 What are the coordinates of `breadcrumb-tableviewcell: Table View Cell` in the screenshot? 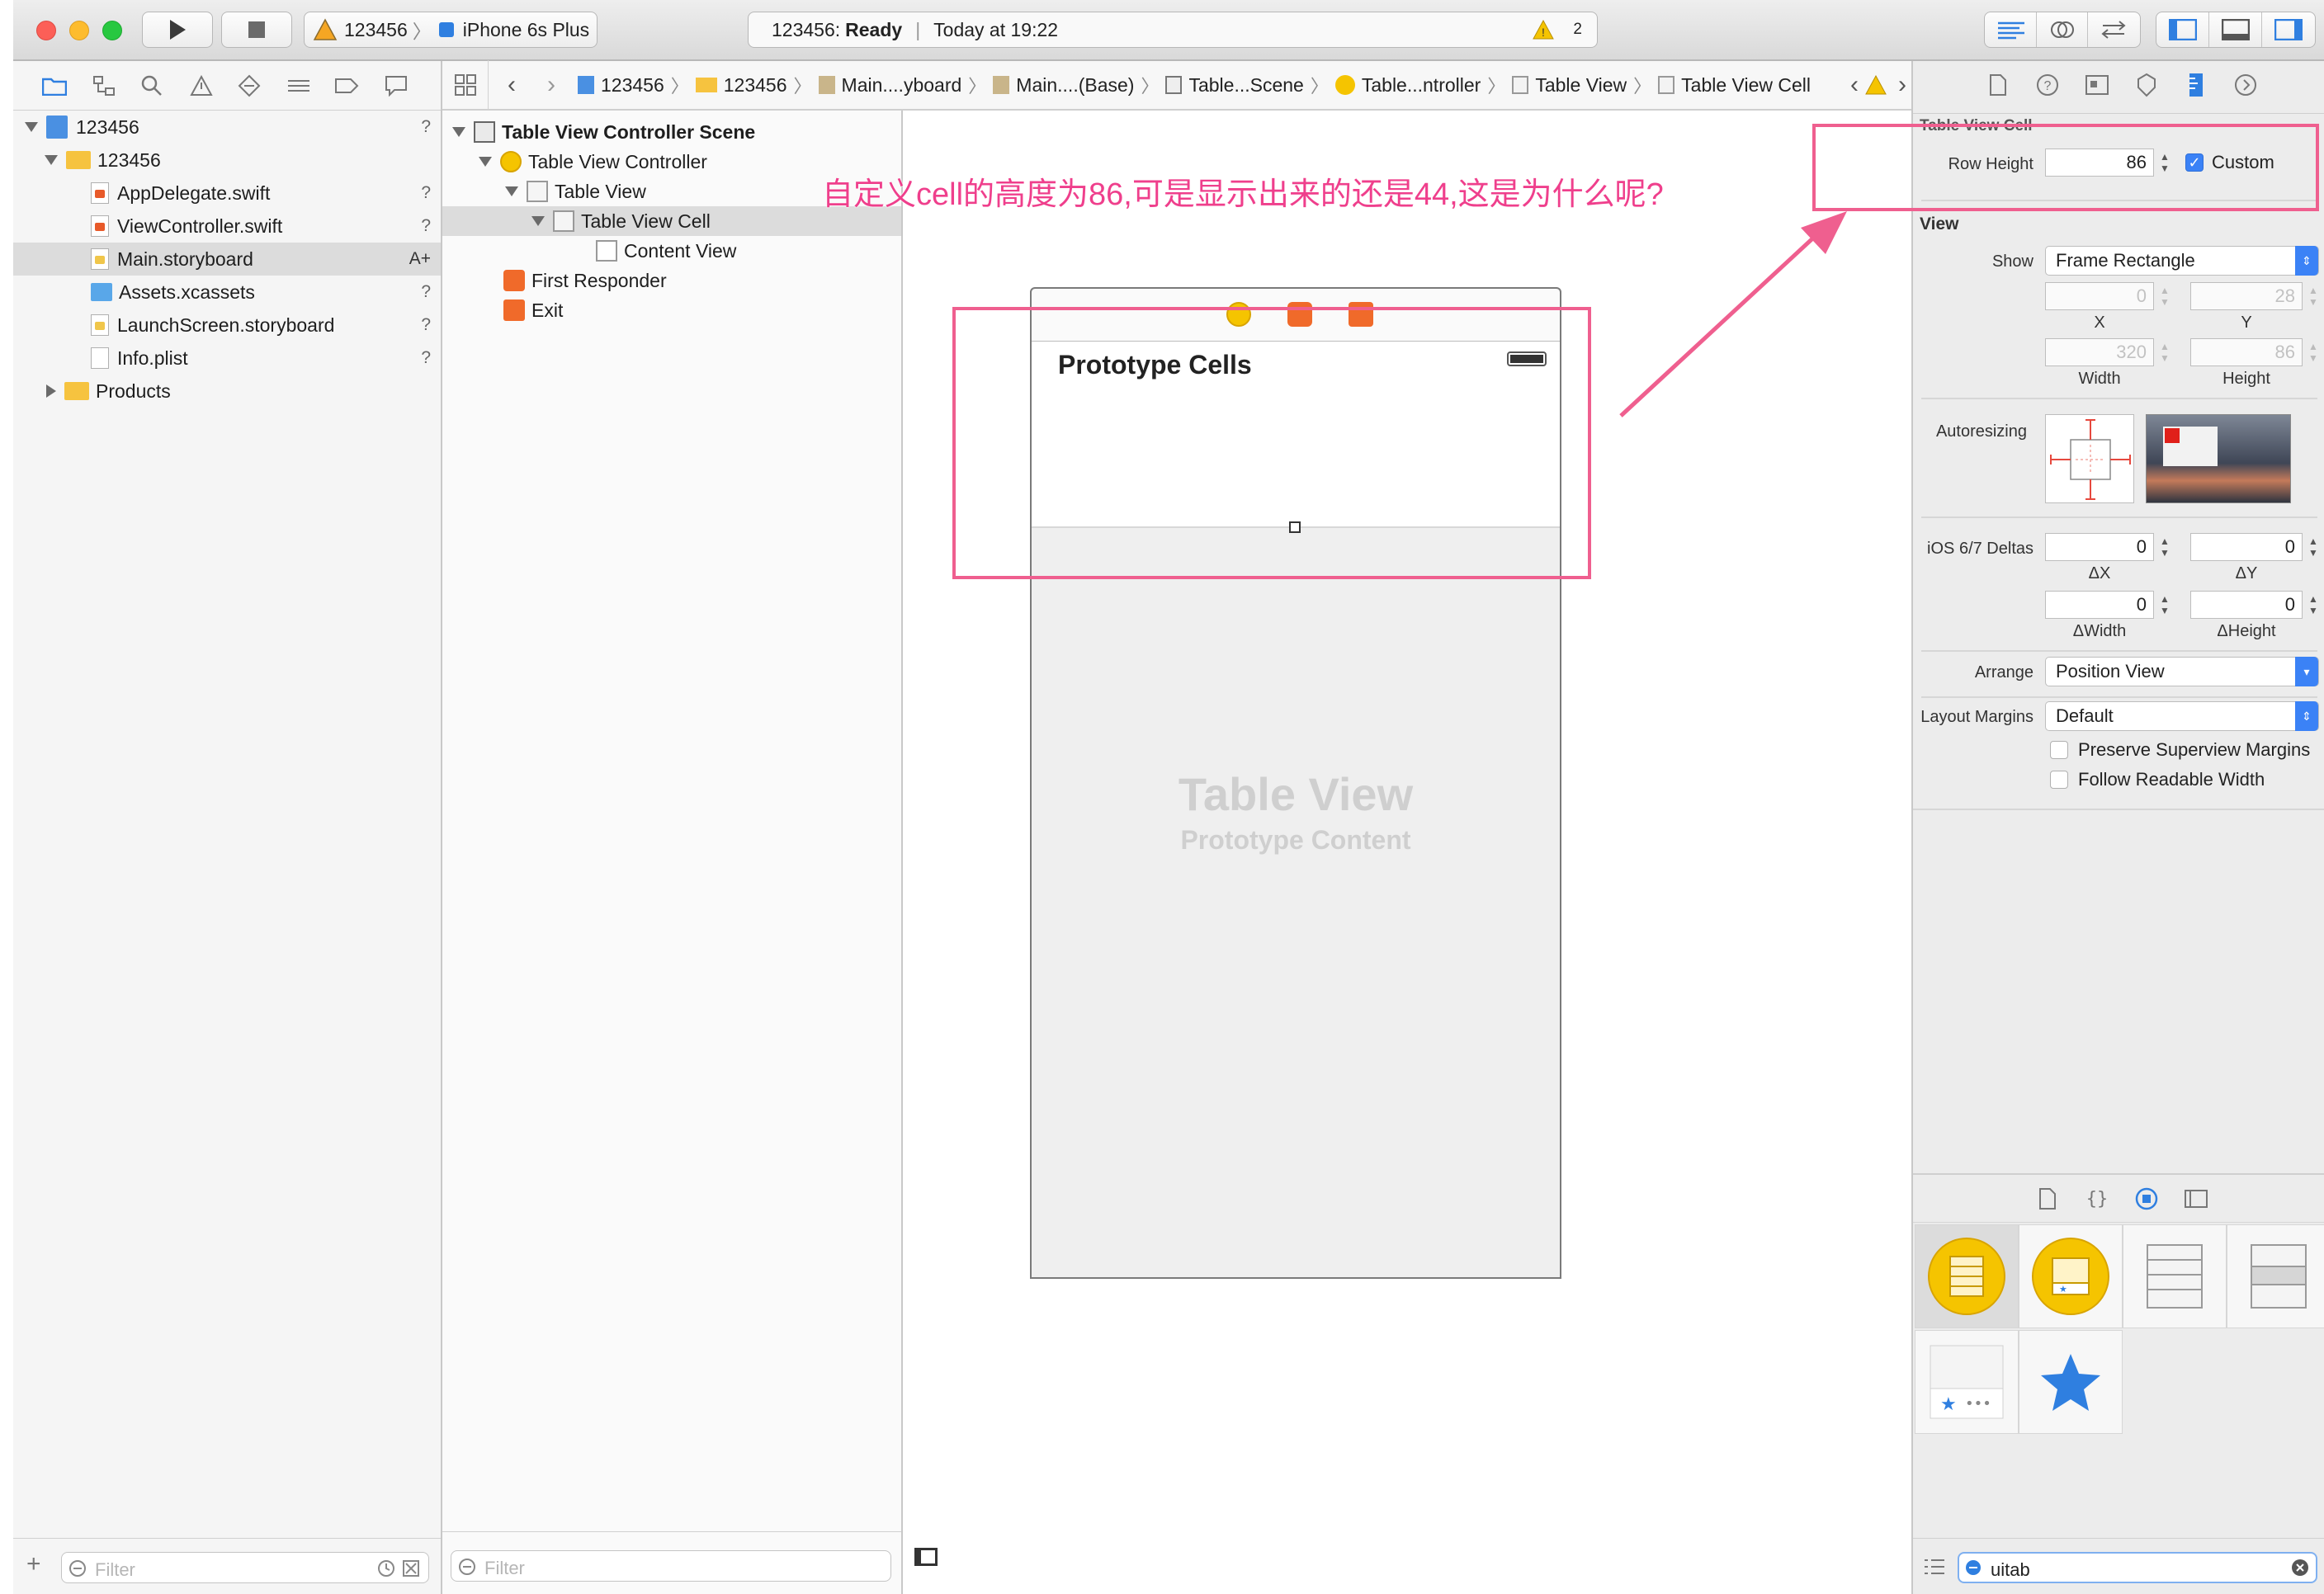 It's located at (1735, 85).